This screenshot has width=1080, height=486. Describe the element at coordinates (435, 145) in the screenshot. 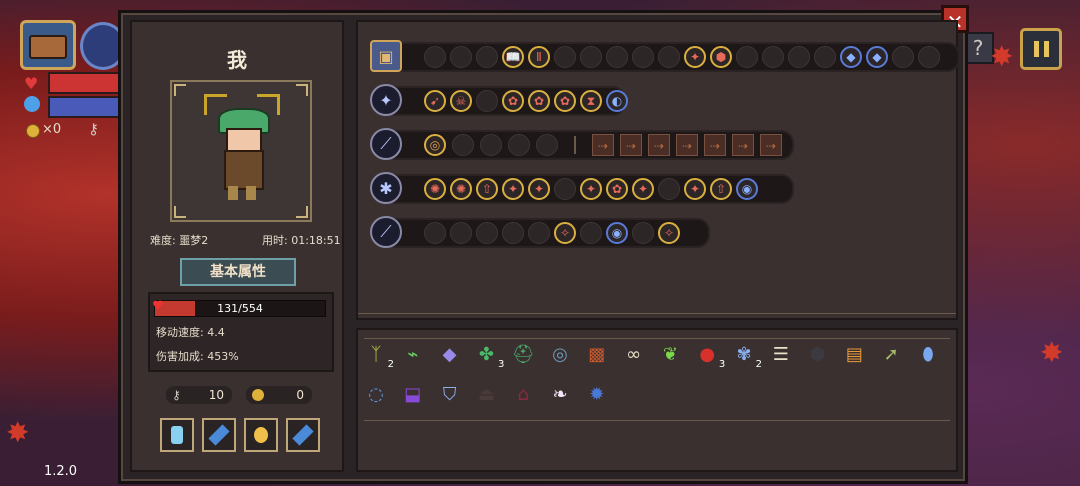

I see `gem-slot: ◎` at that location.